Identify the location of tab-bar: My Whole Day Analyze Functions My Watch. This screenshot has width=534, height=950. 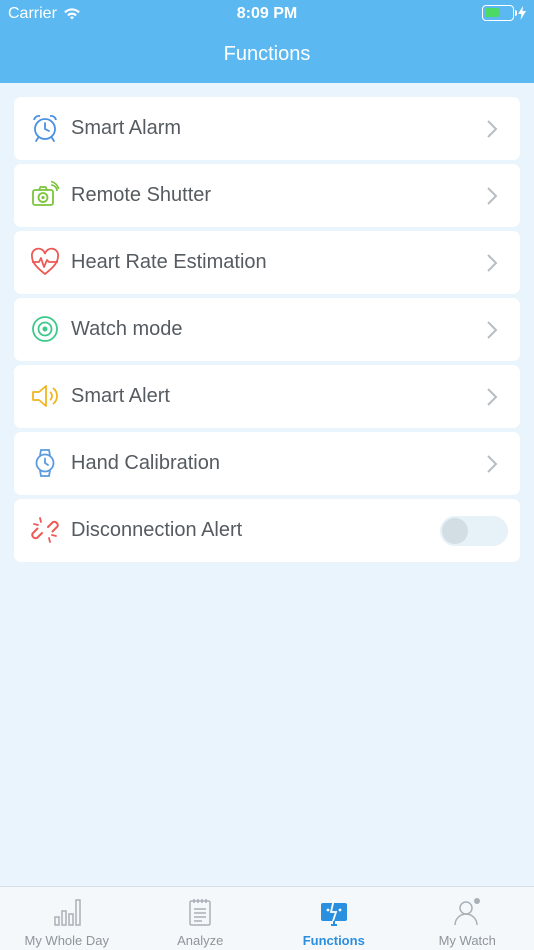
(267, 918).